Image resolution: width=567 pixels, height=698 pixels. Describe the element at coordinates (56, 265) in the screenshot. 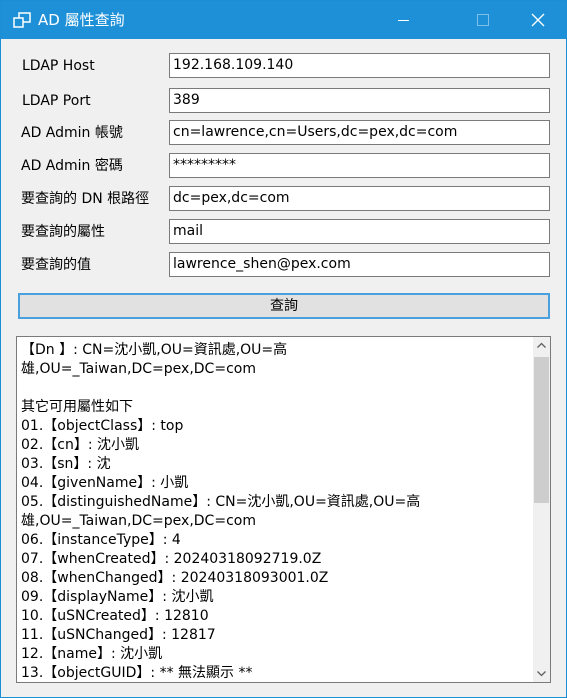

I see `query-value-label: 要查詢的值` at that location.